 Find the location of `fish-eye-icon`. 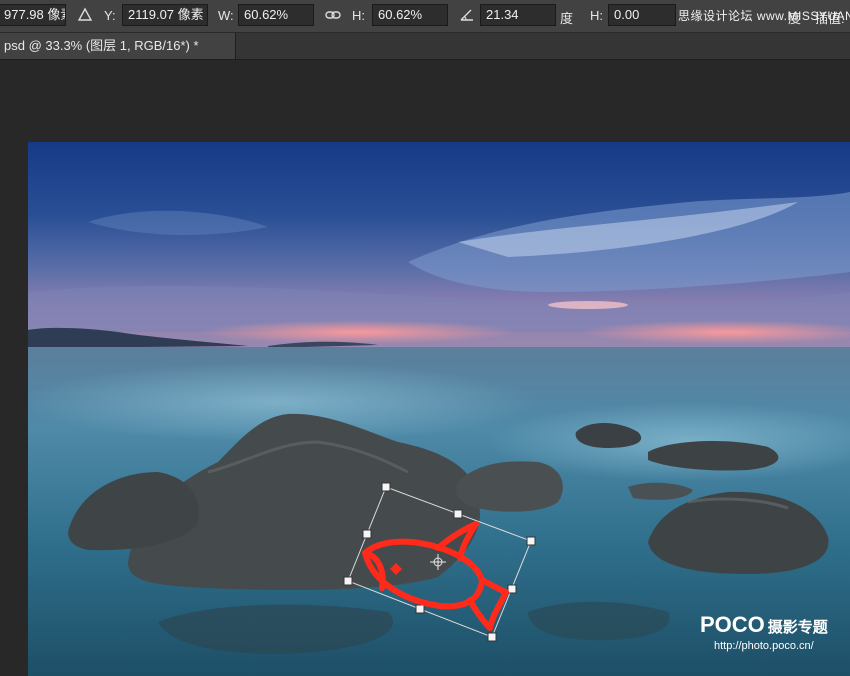

fish-eye-icon is located at coordinates (396, 569).